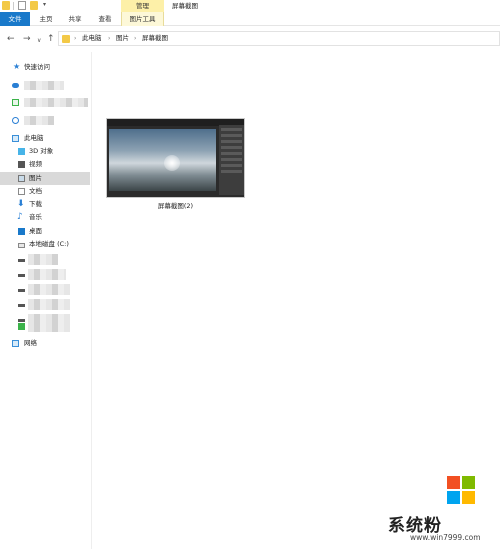 The image size is (500, 549). What do you see at coordinates (15, 120) in the screenshot?
I see `cloud-drive-icon` at bounding box center [15, 120].